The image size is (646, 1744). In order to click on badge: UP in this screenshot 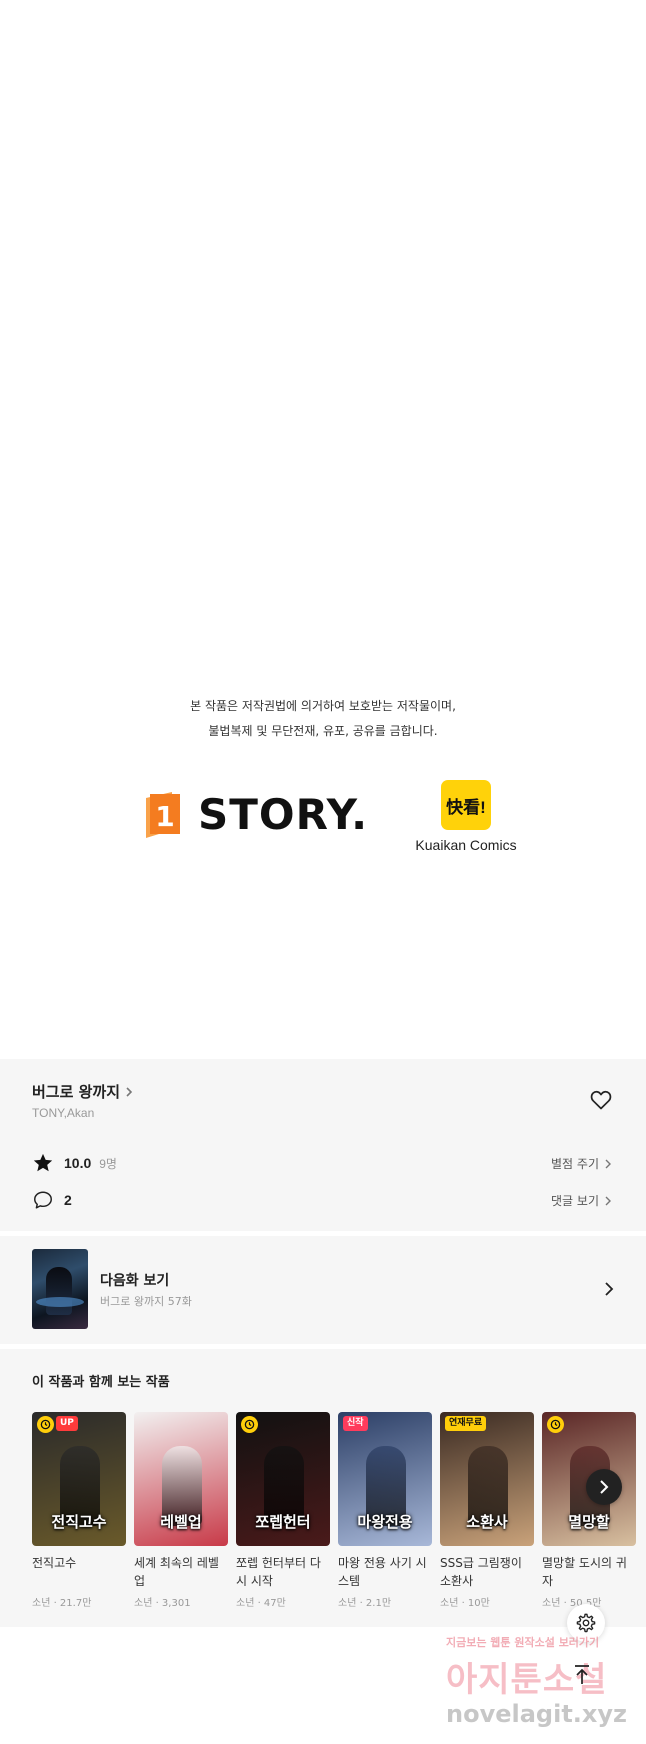, I will do `click(67, 1423)`.